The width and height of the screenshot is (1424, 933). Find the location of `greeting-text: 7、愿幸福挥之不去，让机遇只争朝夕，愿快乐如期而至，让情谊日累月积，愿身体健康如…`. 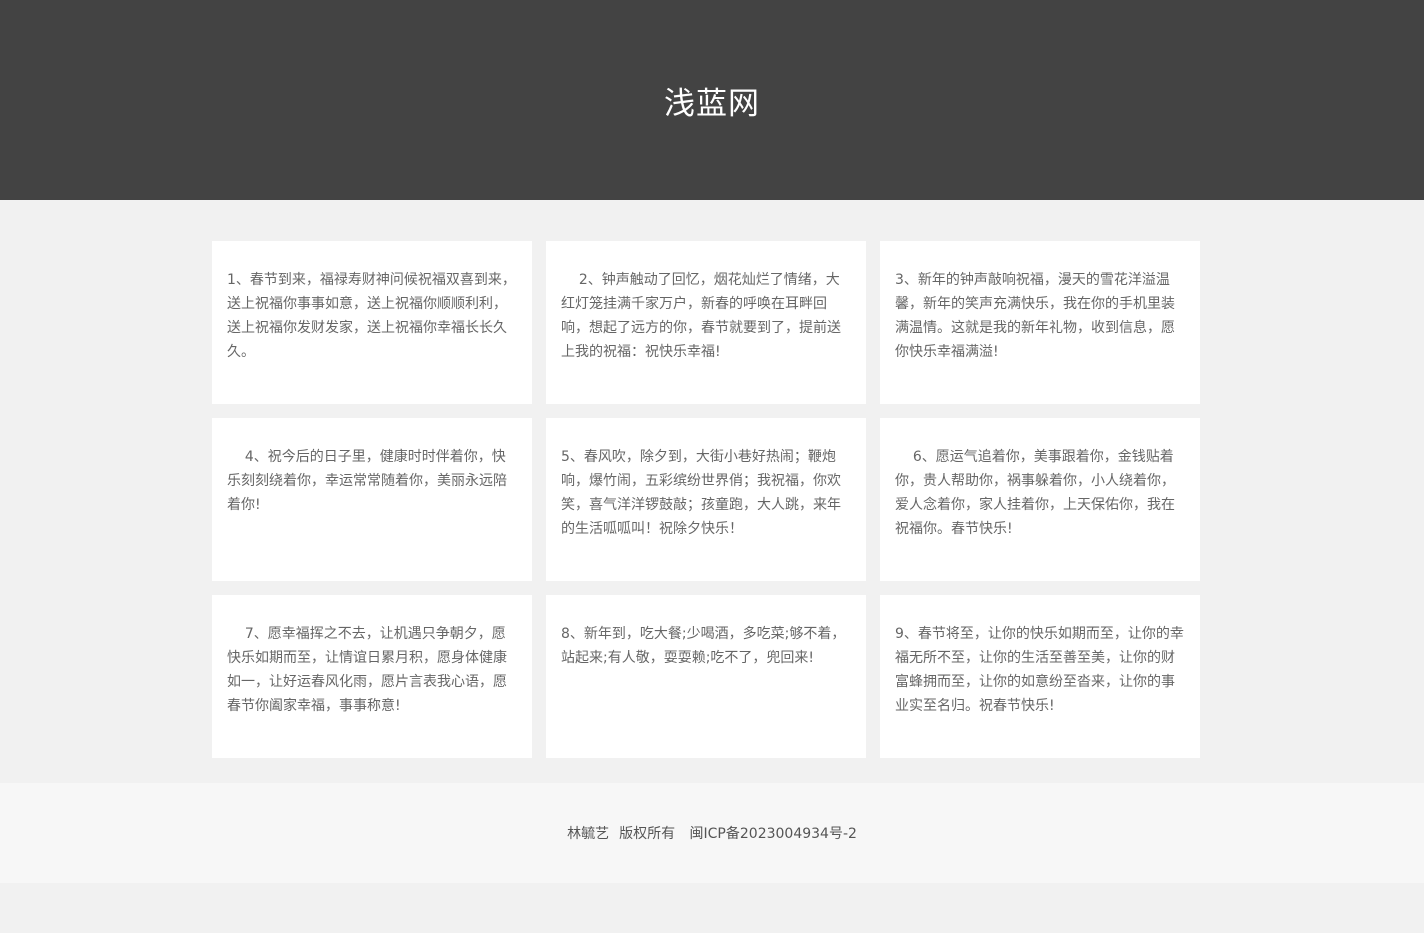

greeting-text: 7、愿幸福挥之不去，让机遇只争朝夕，愿快乐如期而至，让情谊日累月积，愿身体健康如… is located at coordinates (367, 670).